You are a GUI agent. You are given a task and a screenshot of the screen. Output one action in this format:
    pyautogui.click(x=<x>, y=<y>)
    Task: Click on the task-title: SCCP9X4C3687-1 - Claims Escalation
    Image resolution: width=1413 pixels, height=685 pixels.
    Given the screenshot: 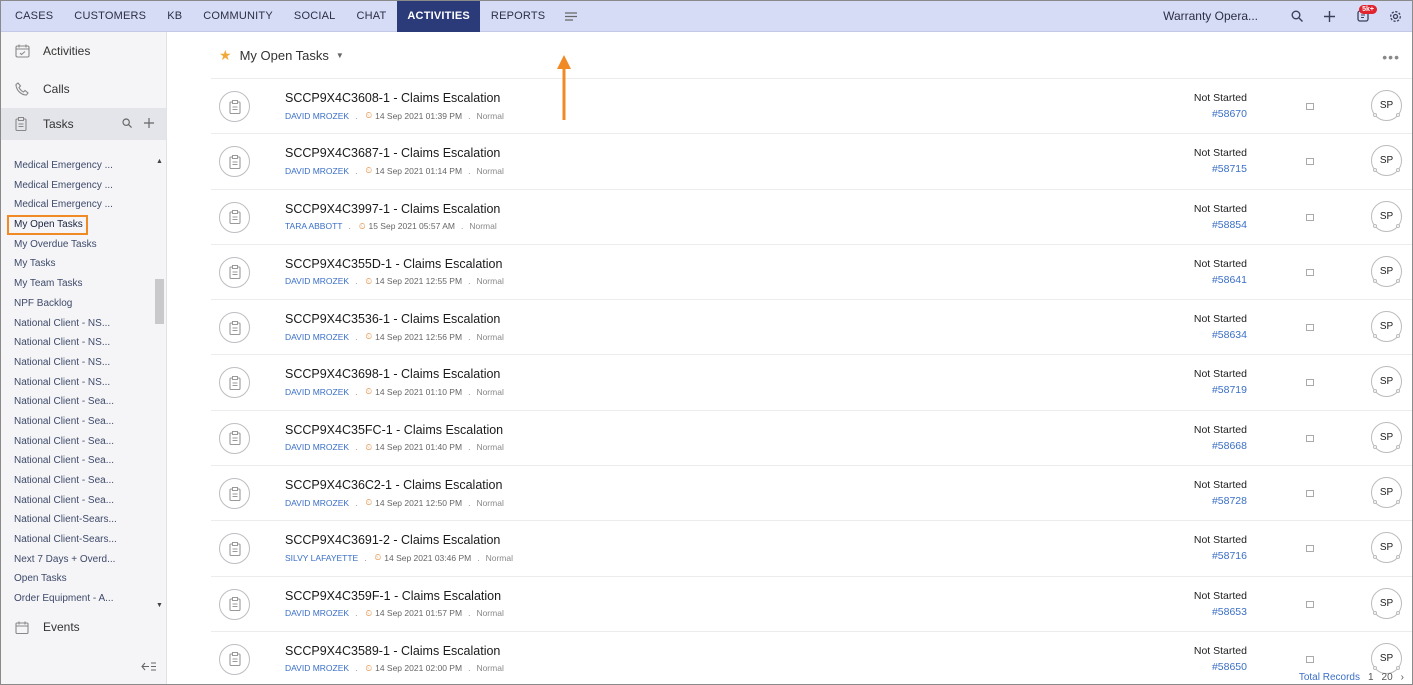 What is the action you would take?
    pyautogui.click(x=392, y=153)
    